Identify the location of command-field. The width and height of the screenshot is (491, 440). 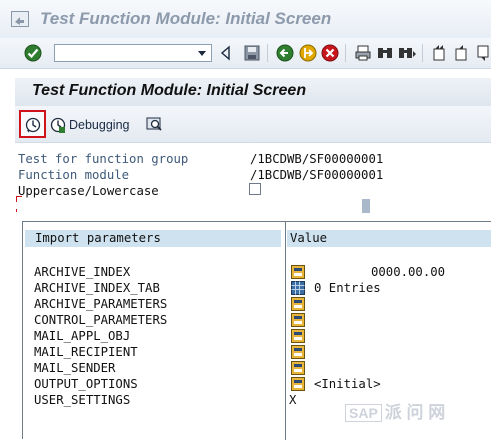
(133, 53).